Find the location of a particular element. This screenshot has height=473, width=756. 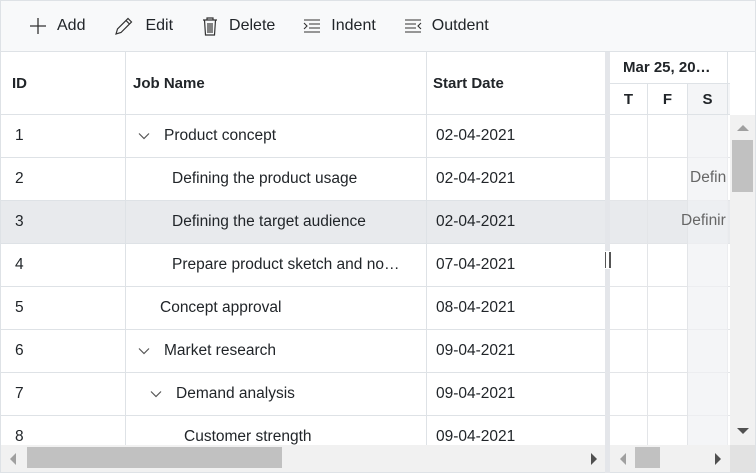

cell-id: 6 is located at coordinates (63, 351).